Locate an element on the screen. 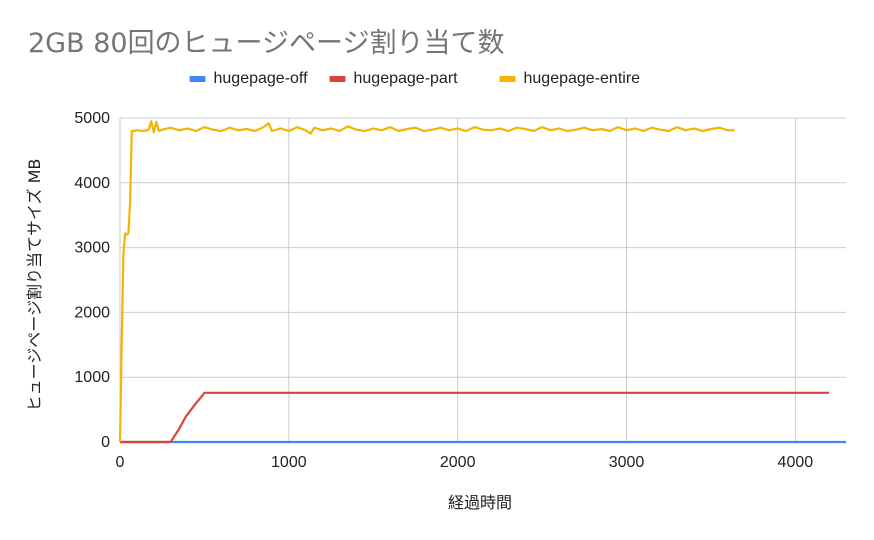 The width and height of the screenshot is (874, 540). x-tick-label: 2000 is located at coordinates (458, 462).